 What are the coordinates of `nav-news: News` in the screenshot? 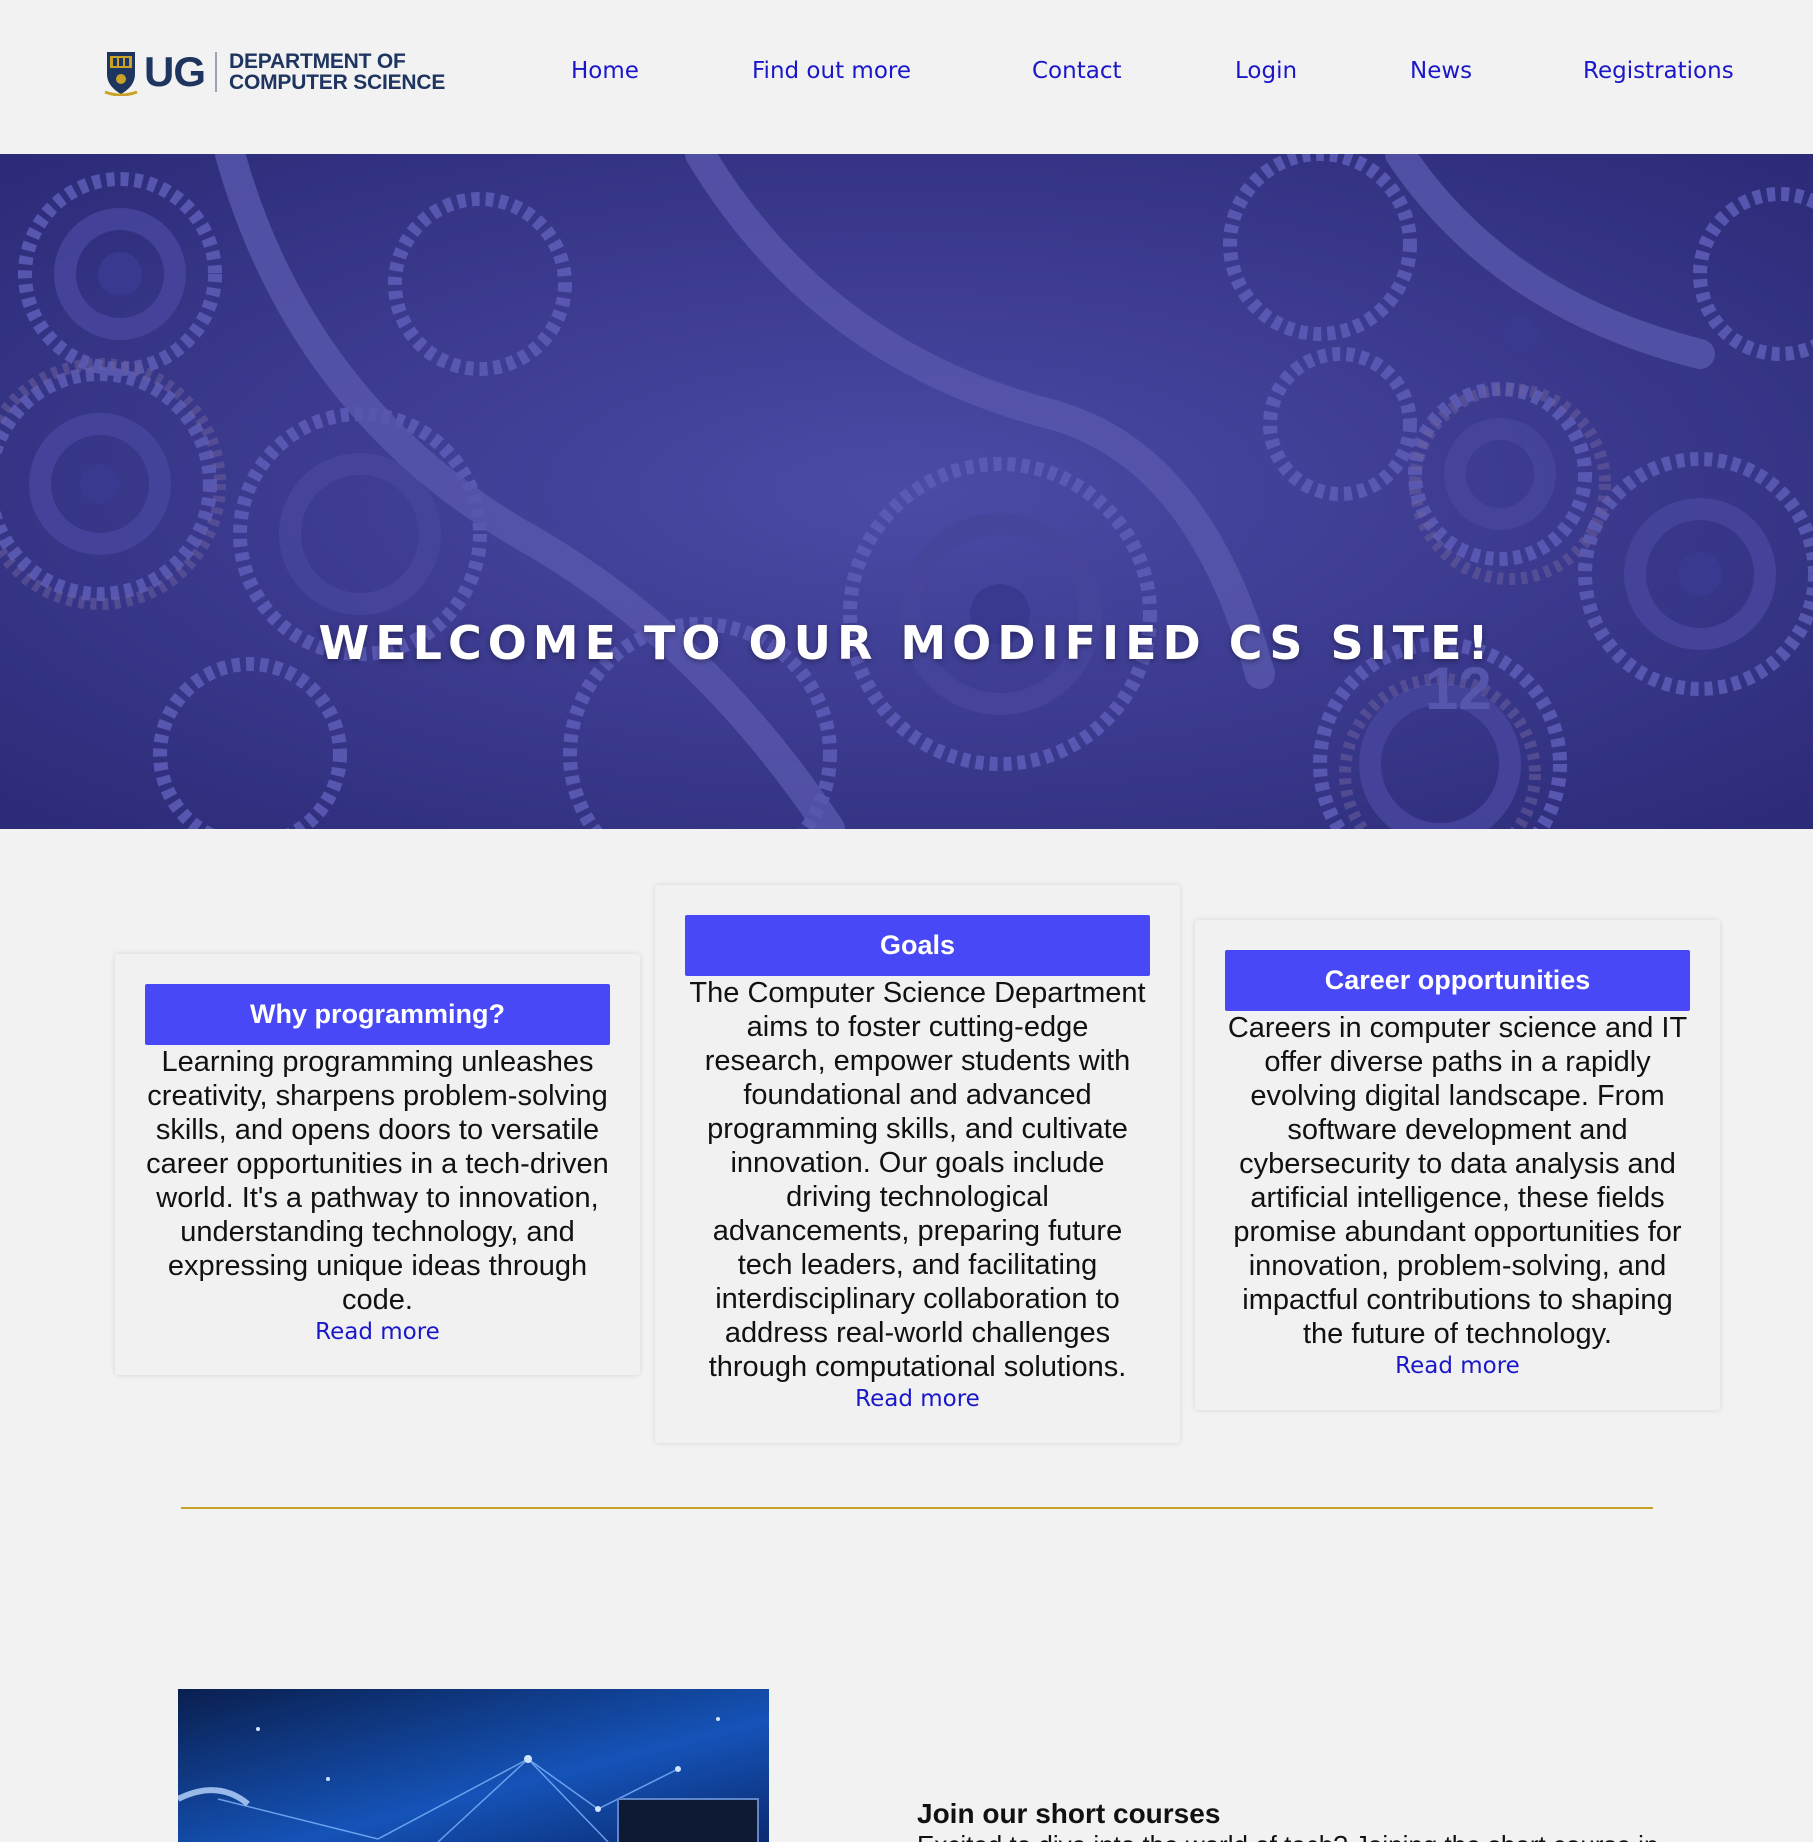 It's located at (1441, 71).